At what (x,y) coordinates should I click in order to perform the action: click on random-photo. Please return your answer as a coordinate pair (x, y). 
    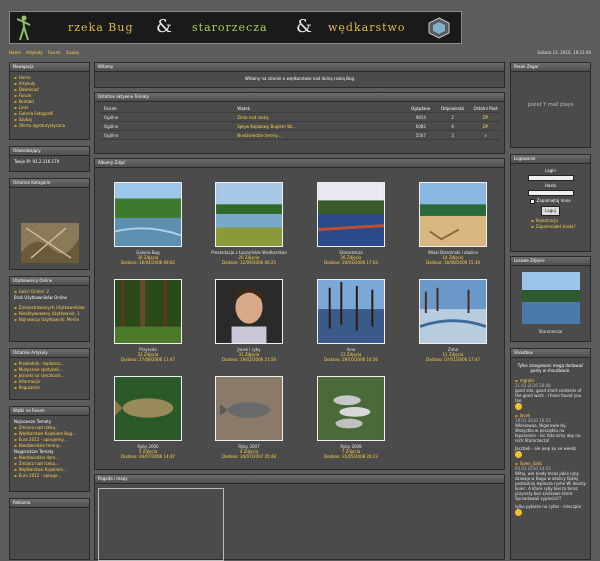
    Looking at the image, I should click on (551, 298).